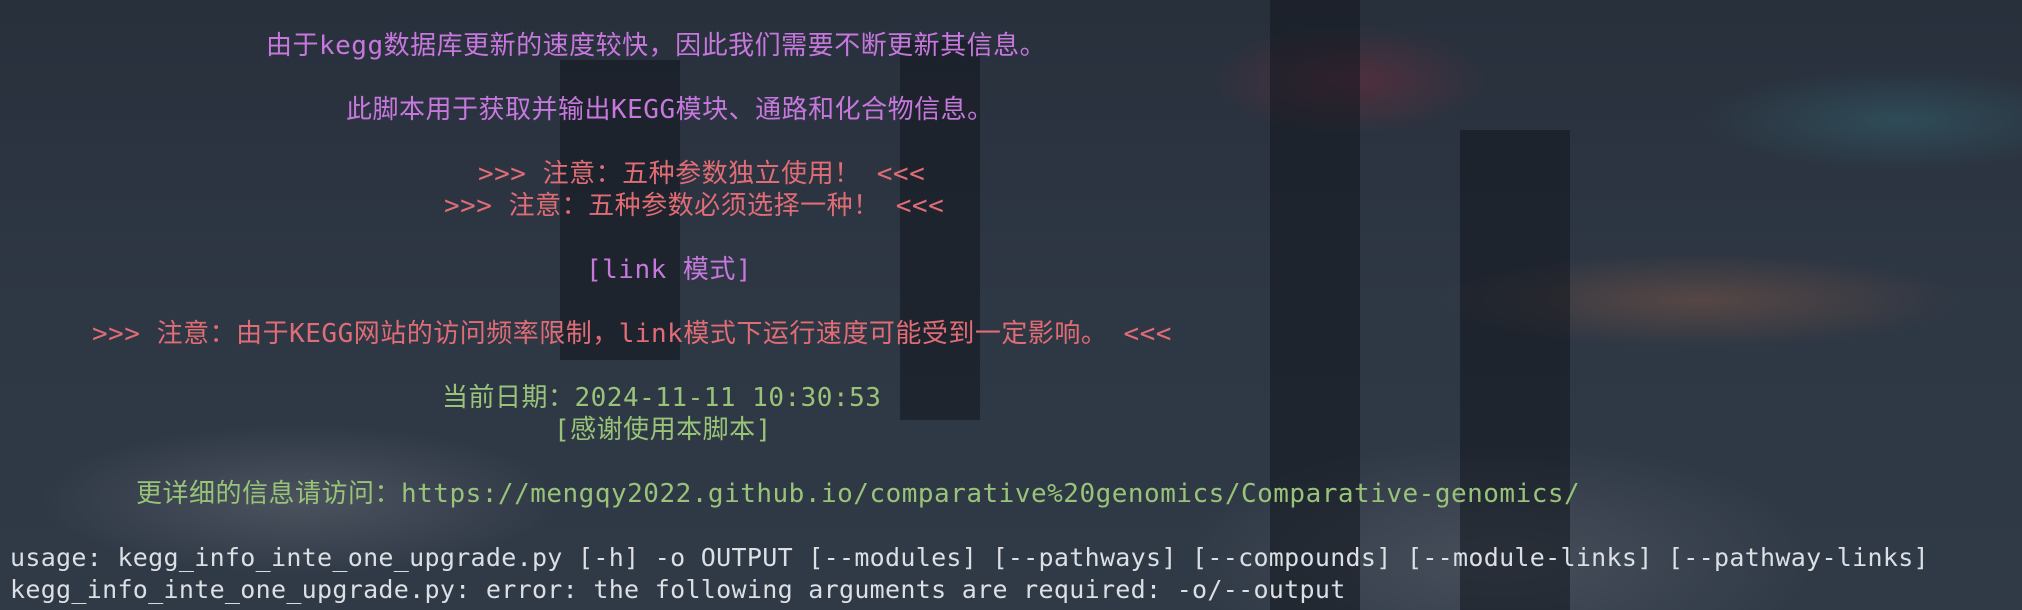 This screenshot has width=2022, height=610. I want to click on note-required-line: >>> 注意：五种参数必须选择一种！ <<<, so click(694, 206).